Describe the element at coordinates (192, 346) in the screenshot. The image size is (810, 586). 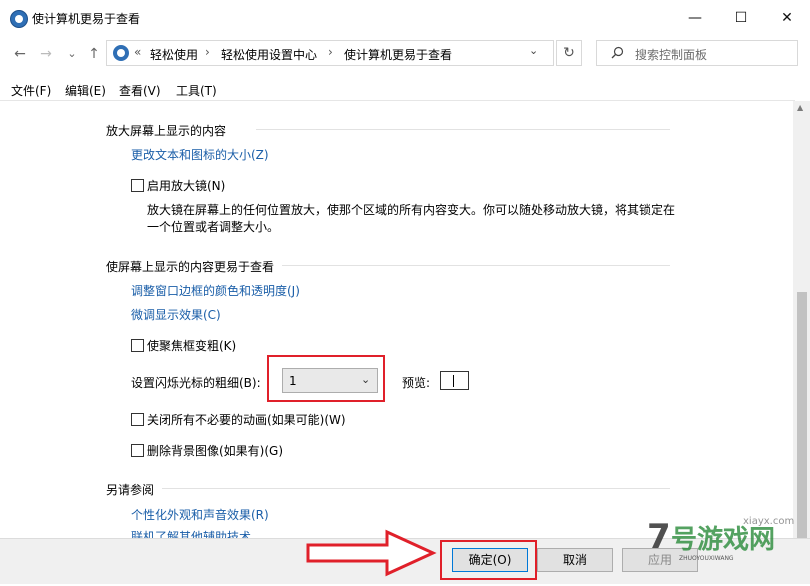
I see `thick-focus-label: 使聚焦框变粗(K)` at that location.